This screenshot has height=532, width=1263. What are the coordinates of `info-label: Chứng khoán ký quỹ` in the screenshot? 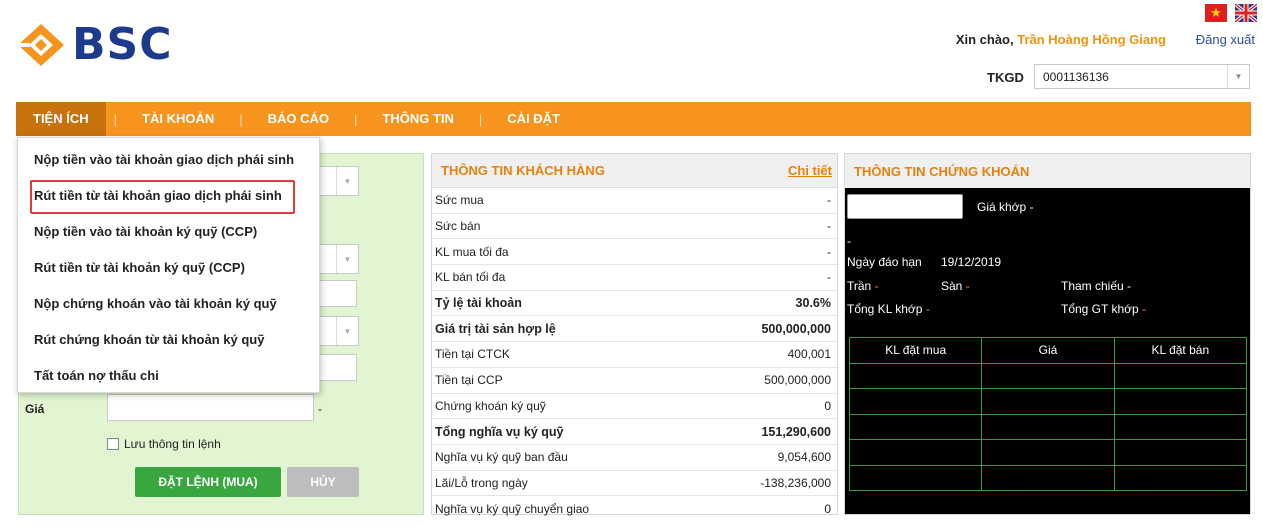 It's located at (490, 405).